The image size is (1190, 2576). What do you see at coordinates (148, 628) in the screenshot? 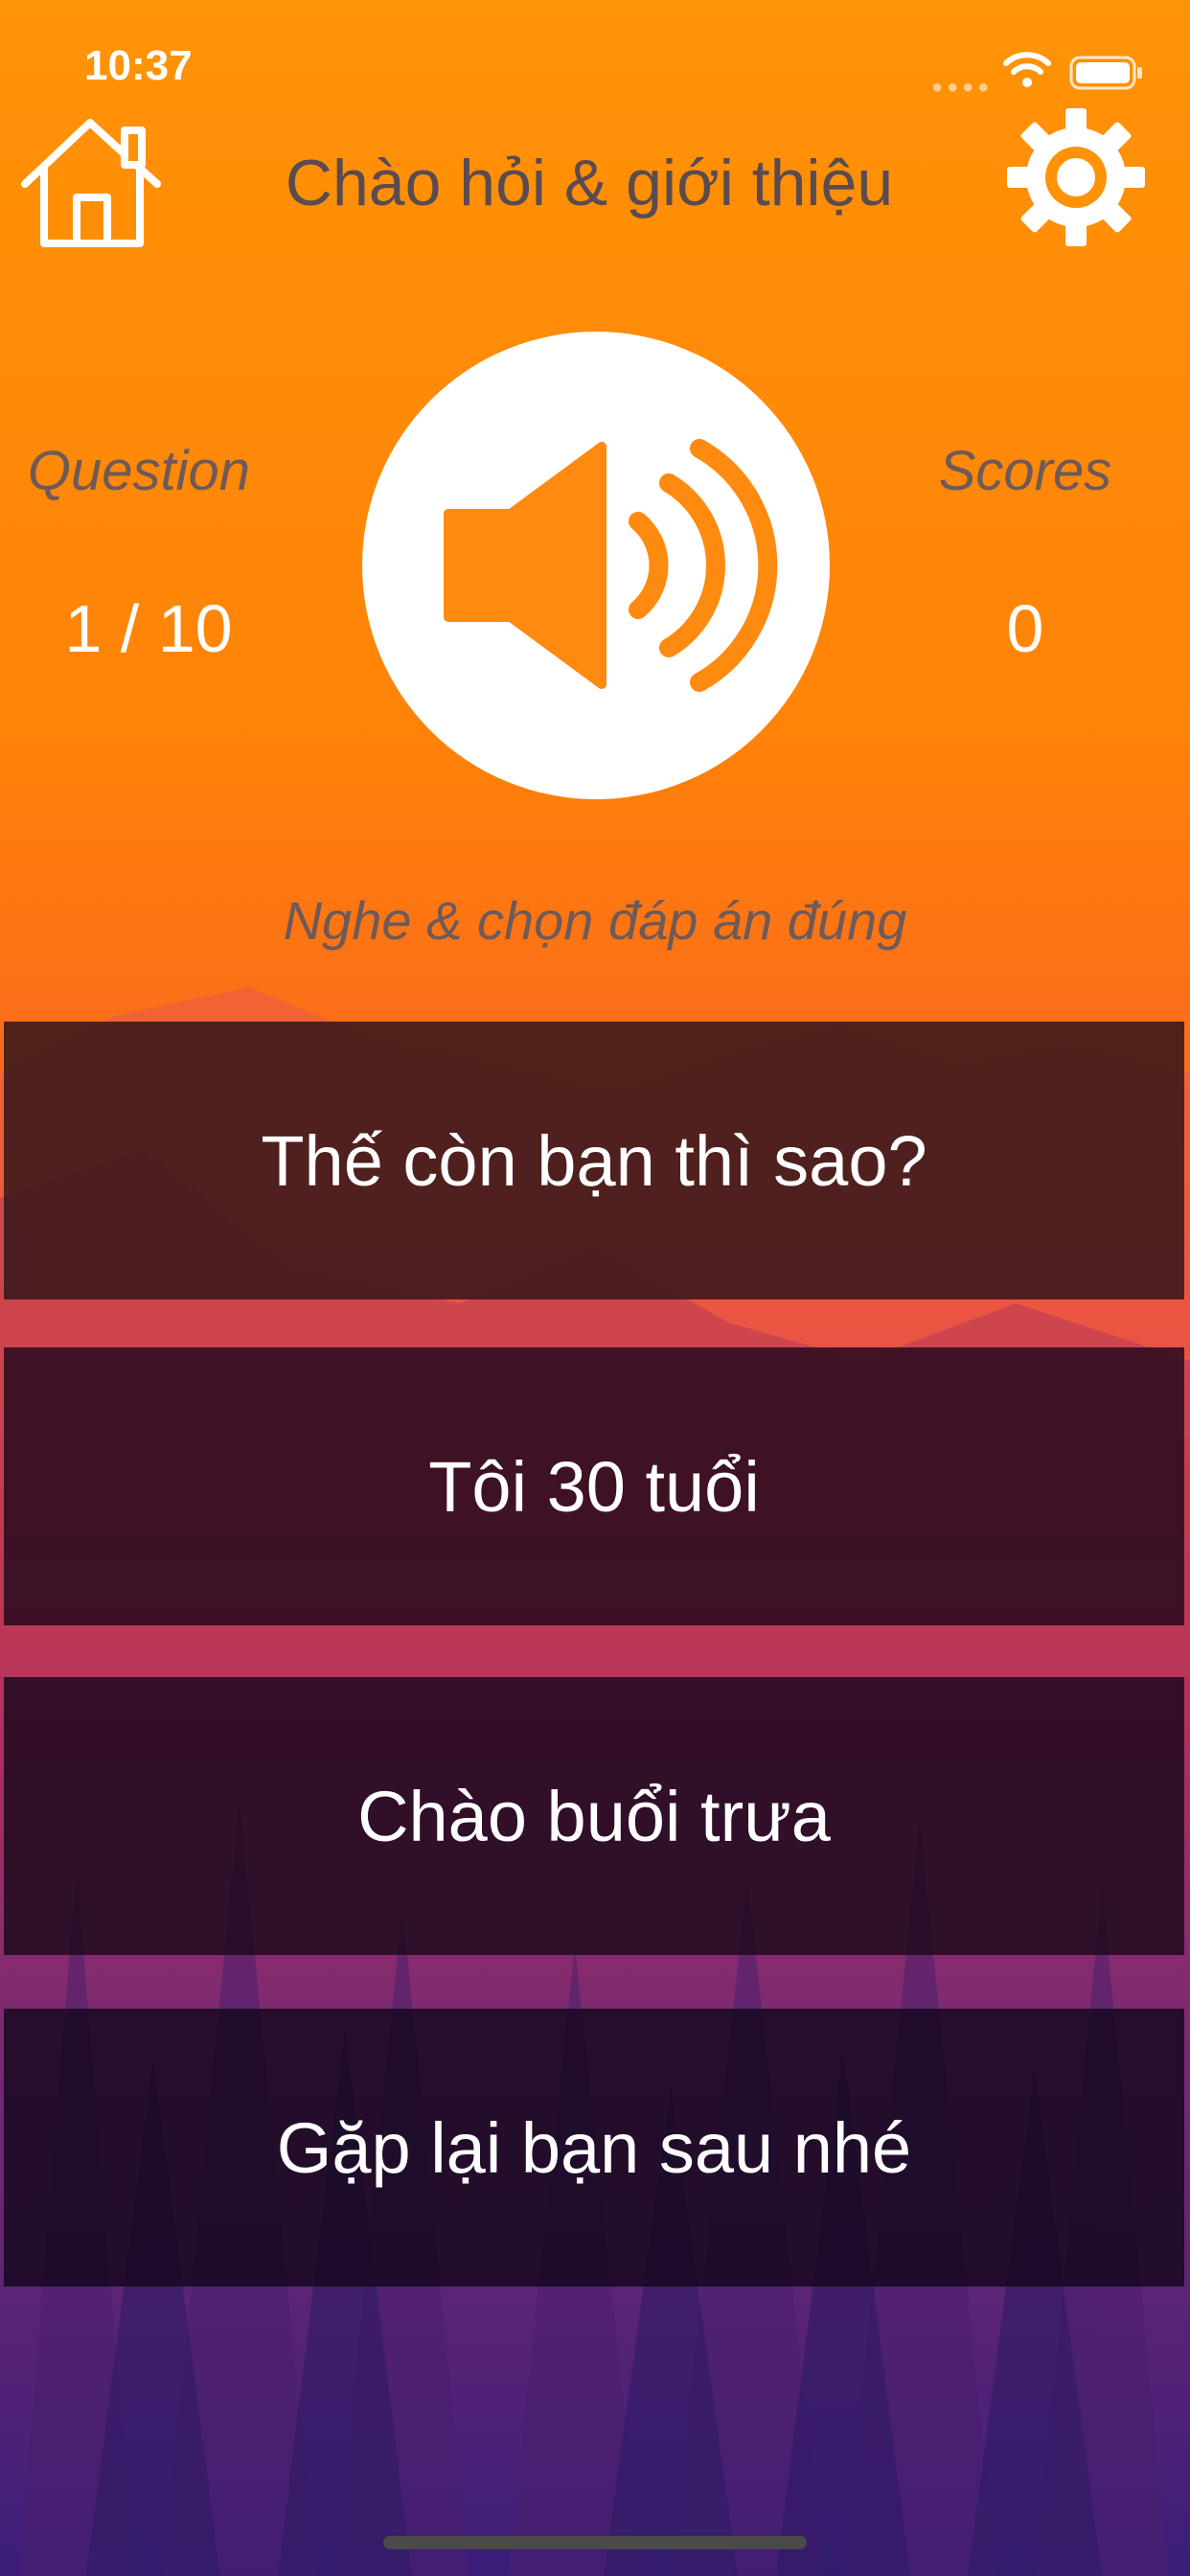
I see `question-counter: 1 / 10` at bounding box center [148, 628].